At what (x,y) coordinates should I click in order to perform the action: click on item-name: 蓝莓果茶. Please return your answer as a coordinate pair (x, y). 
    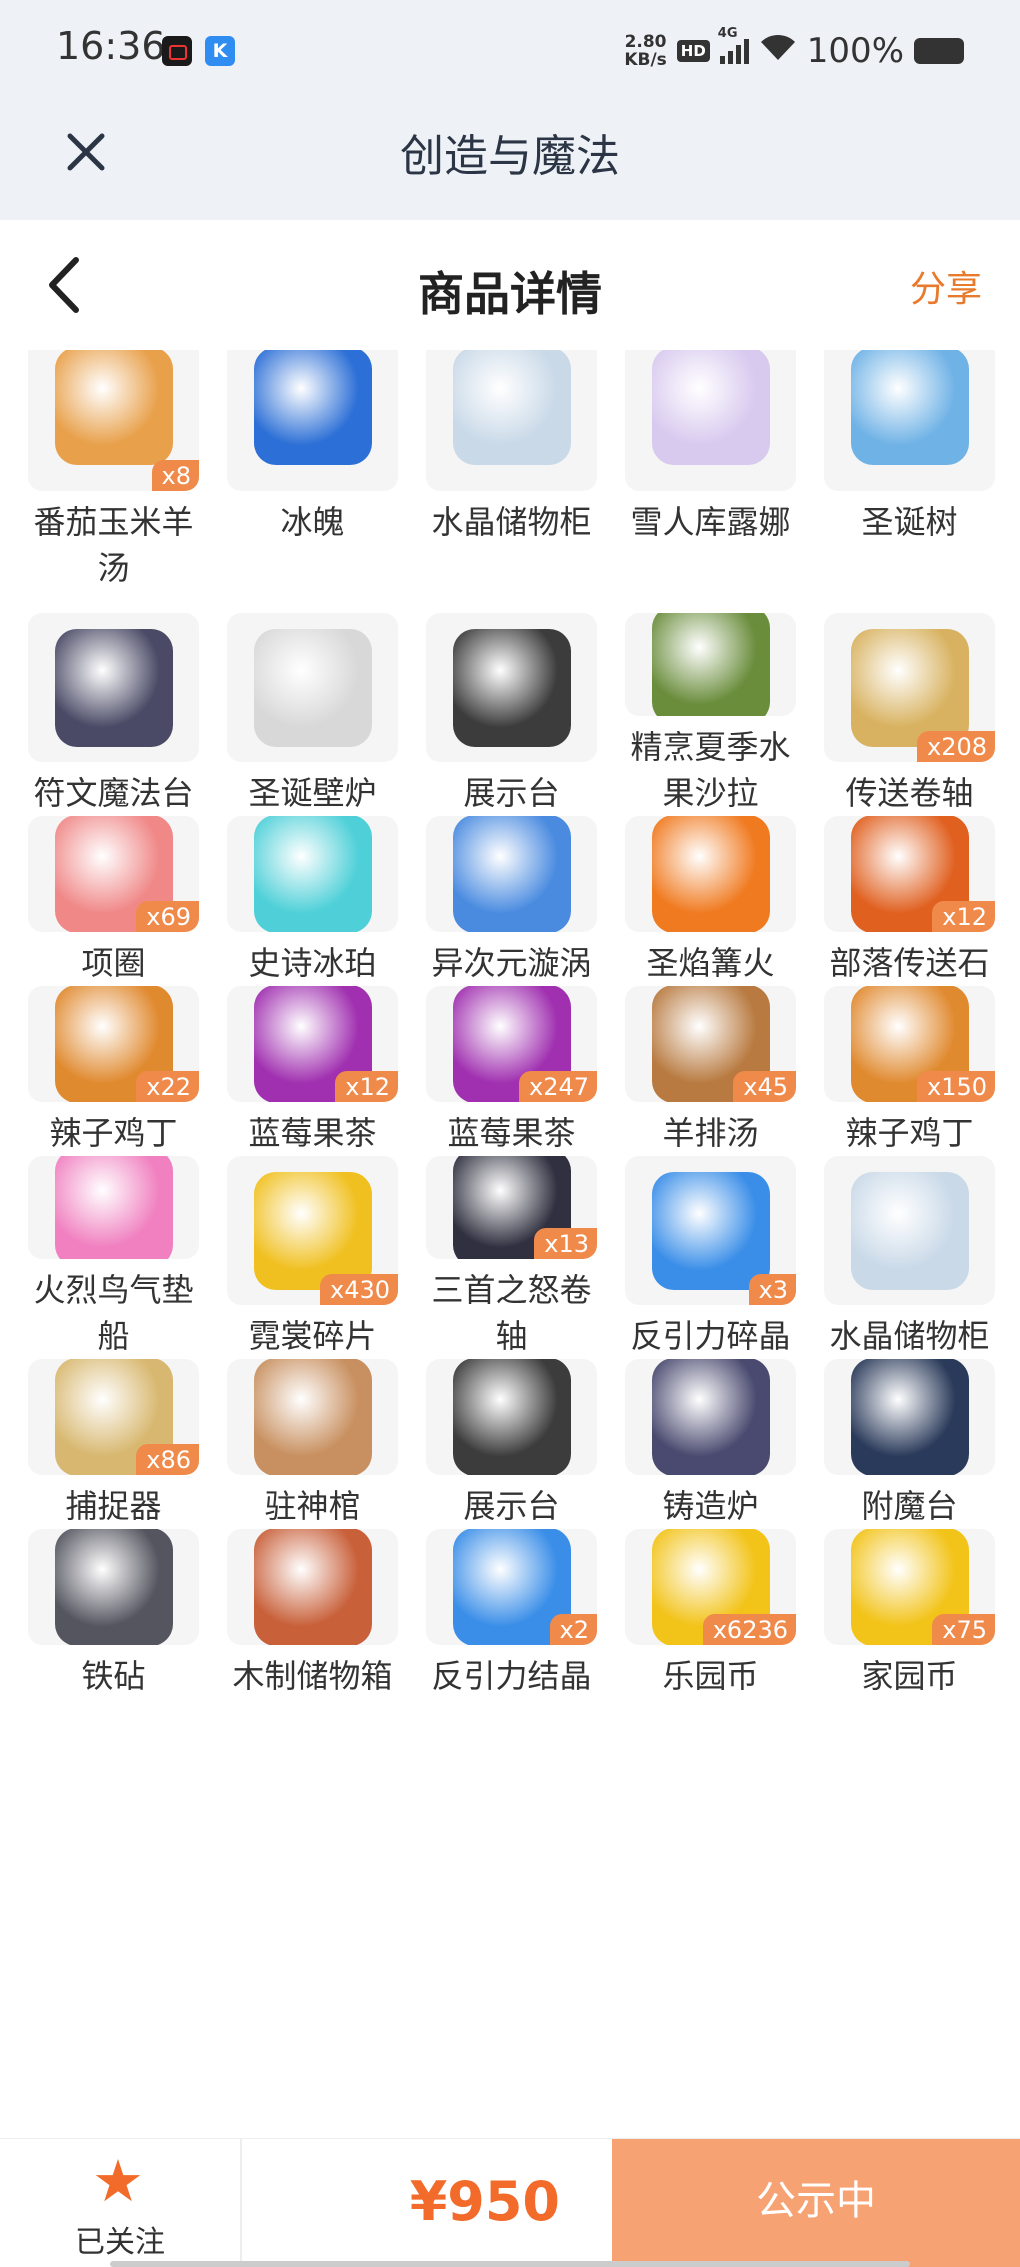
    Looking at the image, I should click on (312, 1133).